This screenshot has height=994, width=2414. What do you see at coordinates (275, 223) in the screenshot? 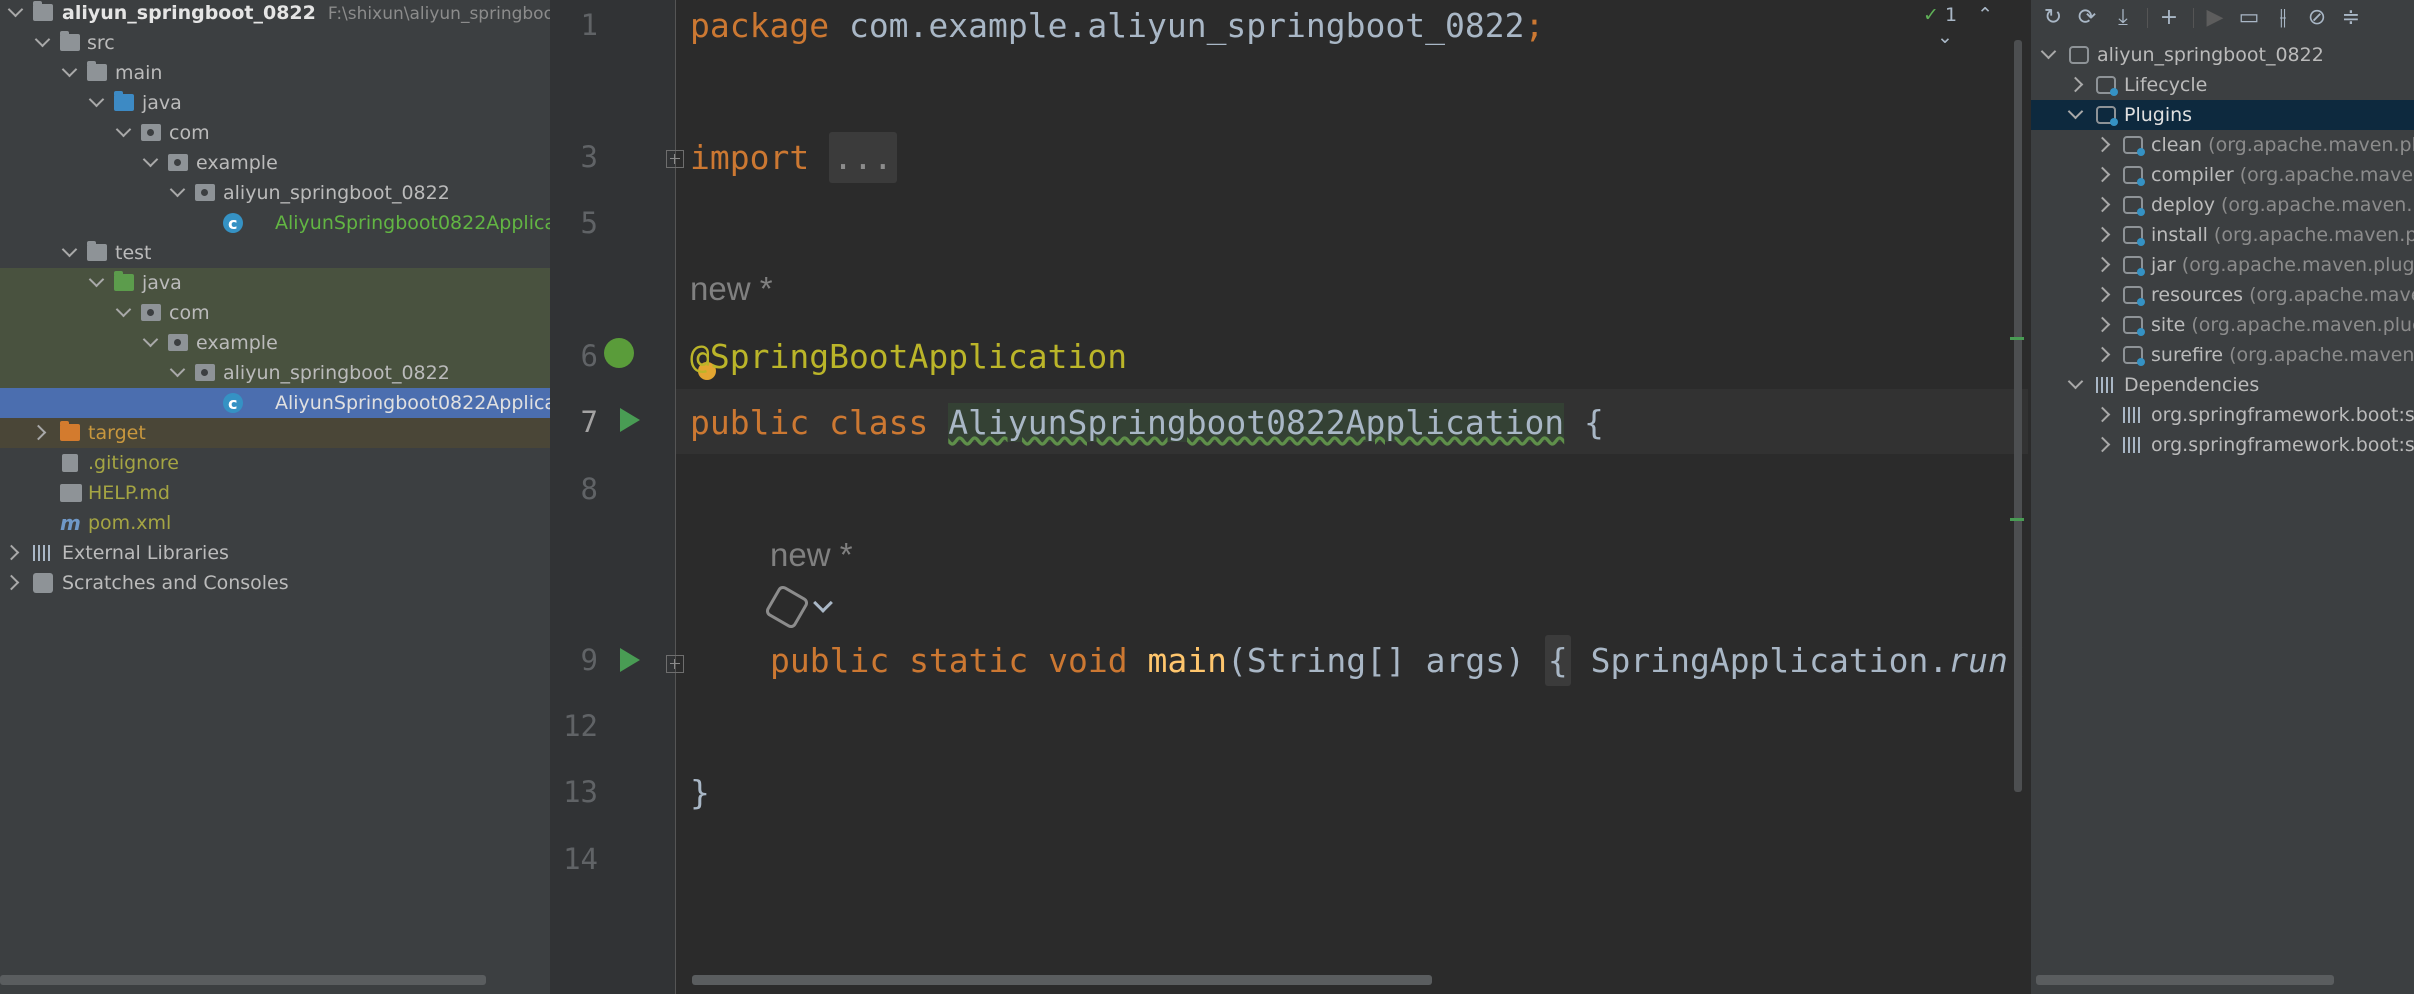
I see `tree-item-main-application: AliyunSpringboot0822Applicati` at bounding box center [275, 223].